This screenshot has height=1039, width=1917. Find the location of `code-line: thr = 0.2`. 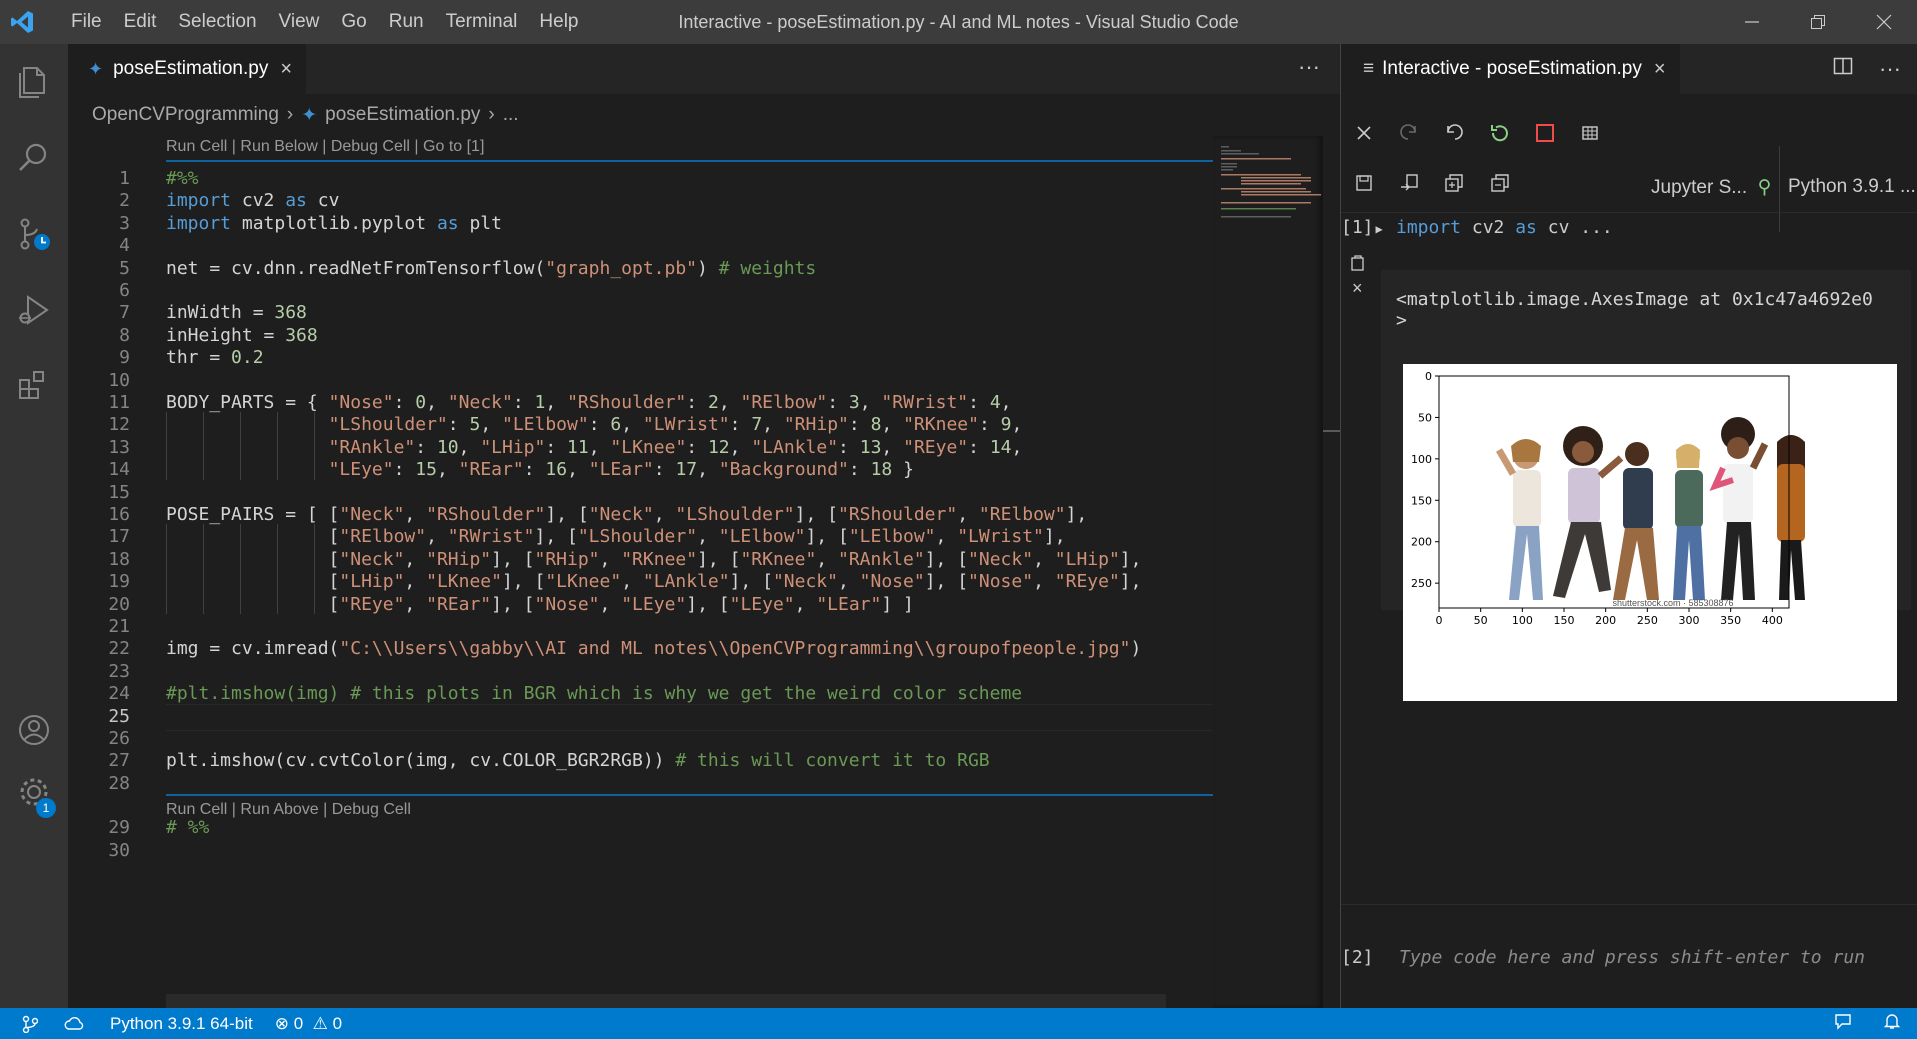

code-line: thr = 0.2 is located at coordinates (215, 357).